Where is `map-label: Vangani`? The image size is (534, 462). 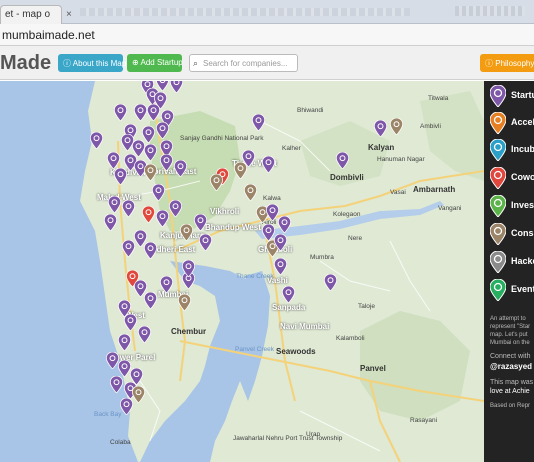
map-label: Vangani is located at coordinates (450, 208).